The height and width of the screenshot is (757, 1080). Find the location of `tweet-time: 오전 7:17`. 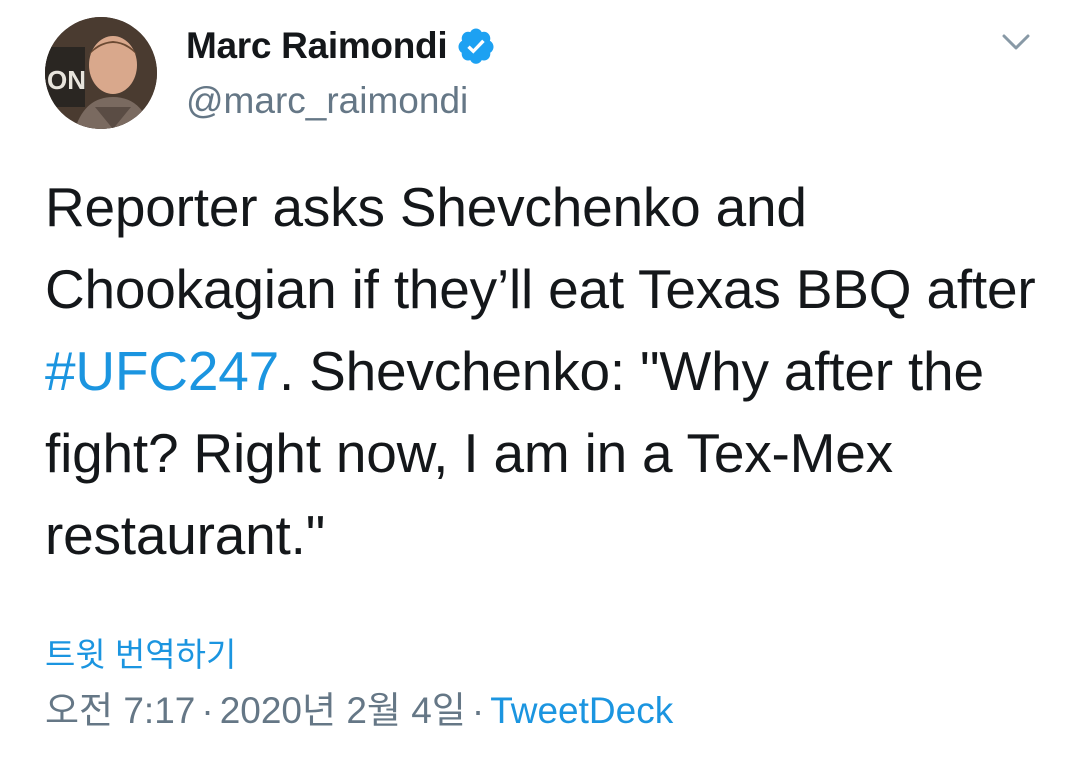

tweet-time: 오전 7:17 is located at coordinates (120, 710).